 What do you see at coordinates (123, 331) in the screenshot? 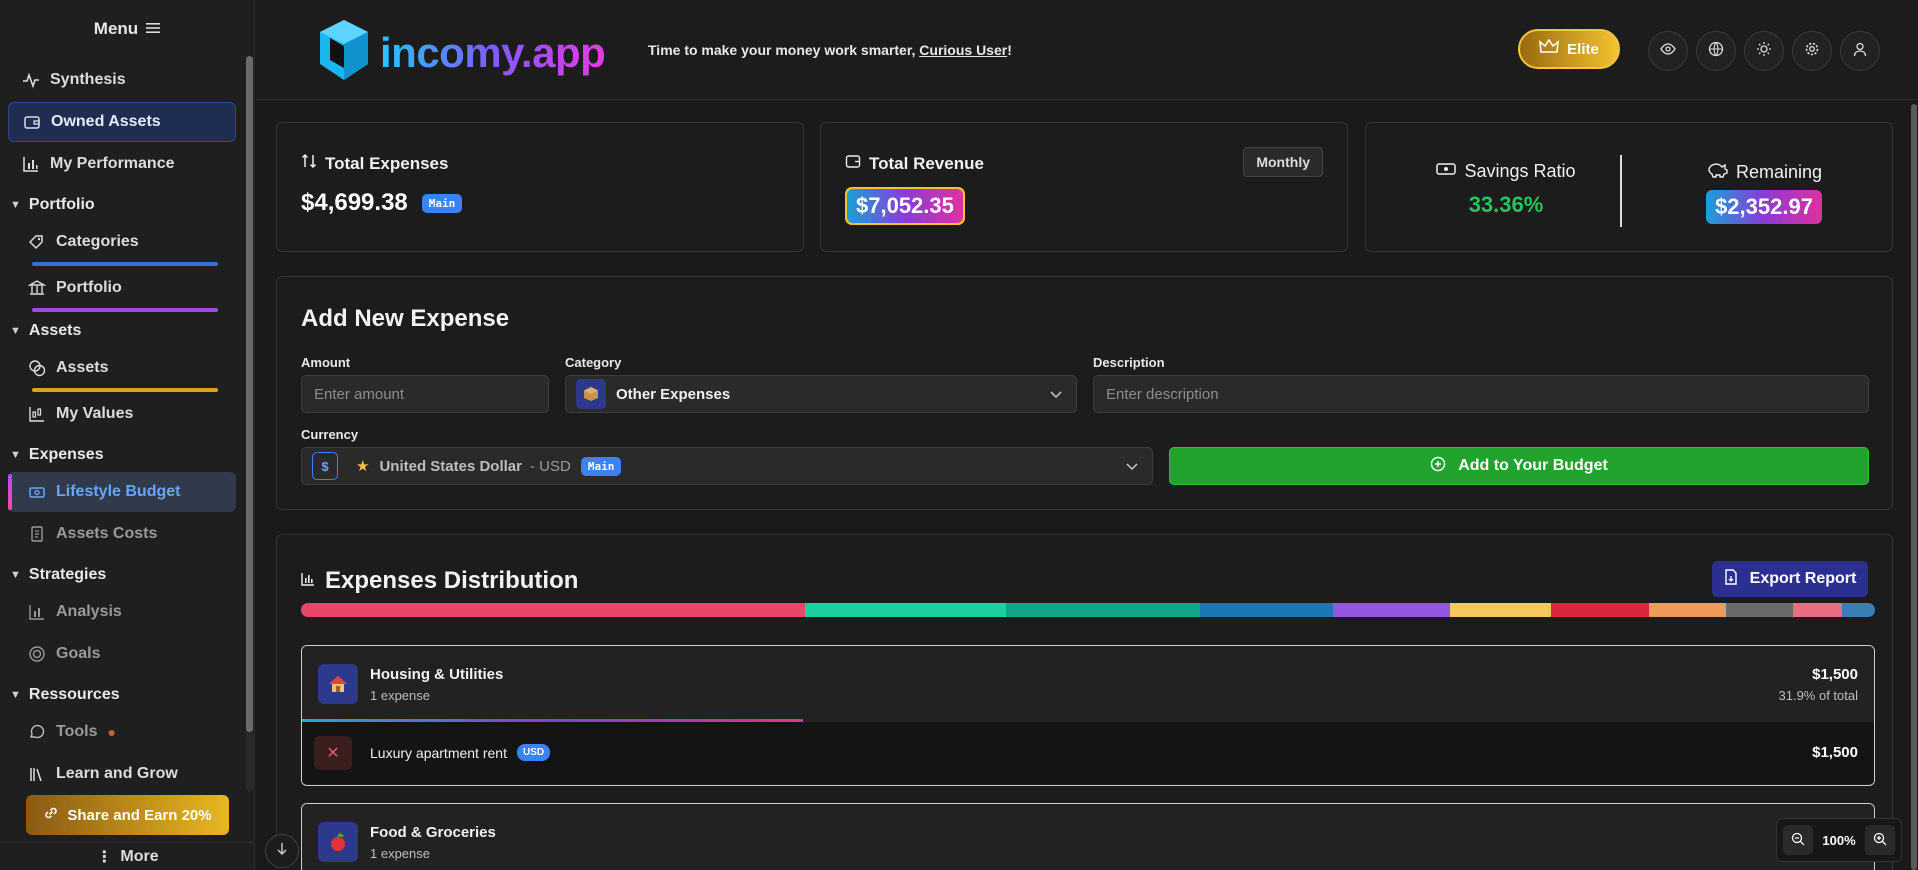
I see `section-assets: ▼ Assets` at bounding box center [123, 331].